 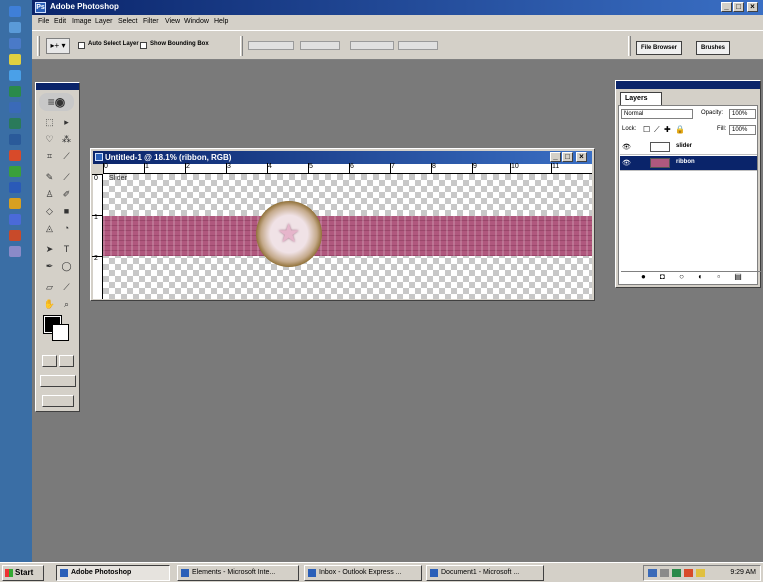 I want to click on slice-tool-icon: ⟋, so click(x=66, y=156).